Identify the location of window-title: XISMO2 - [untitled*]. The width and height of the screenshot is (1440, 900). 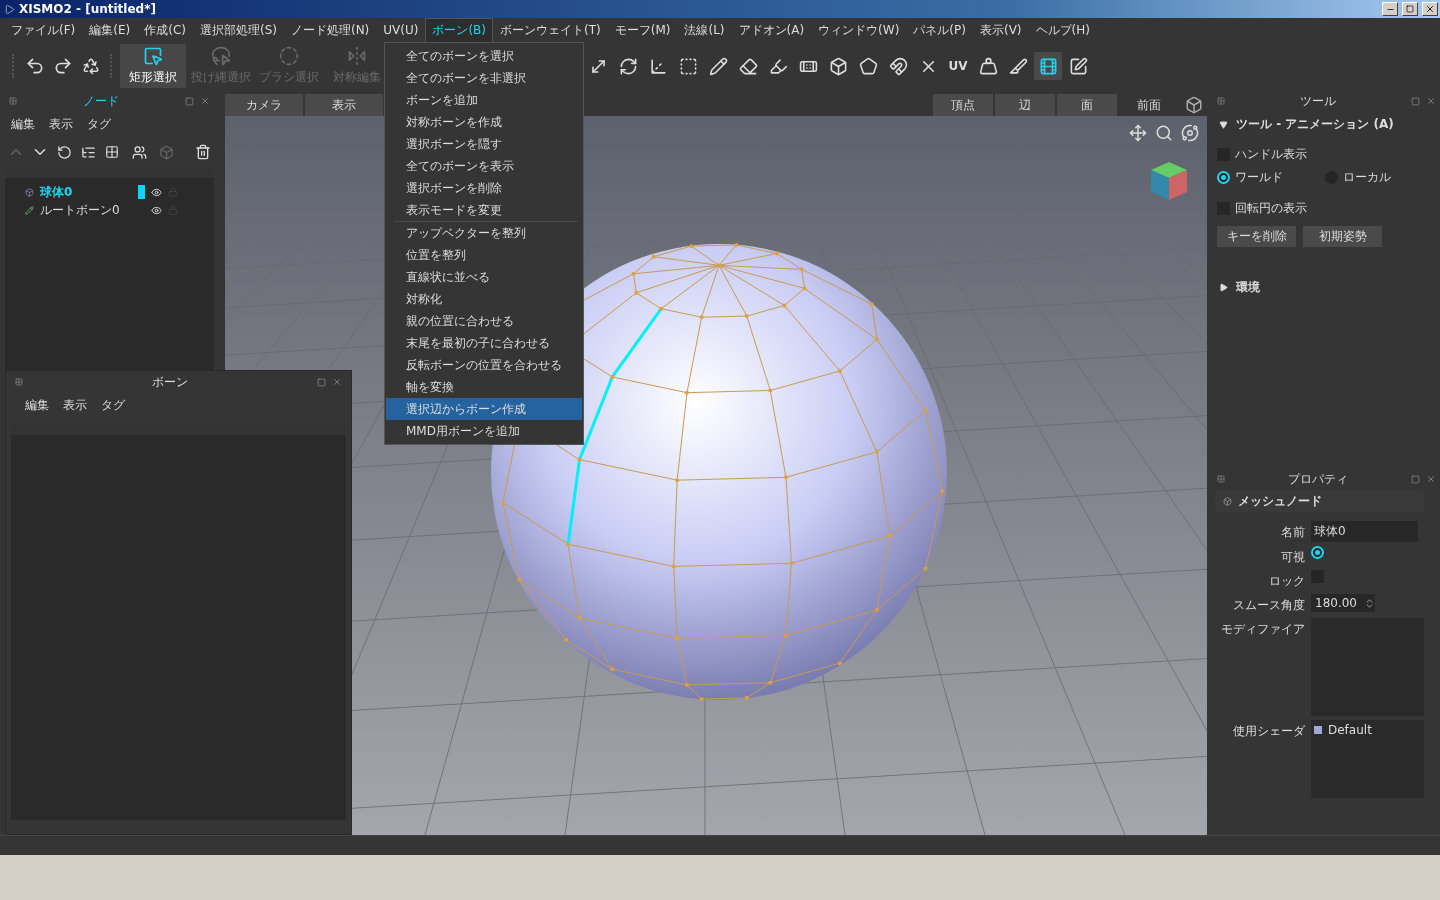
(88, 9).